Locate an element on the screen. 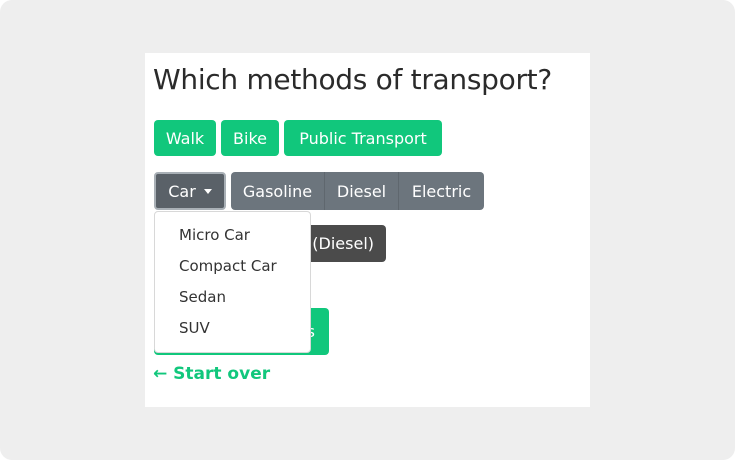 This screenshot has width=735, height=460. car-size-dropdown-menu: Micro Car Compact Car Sedan SUV is located at coordinates (232, 282).